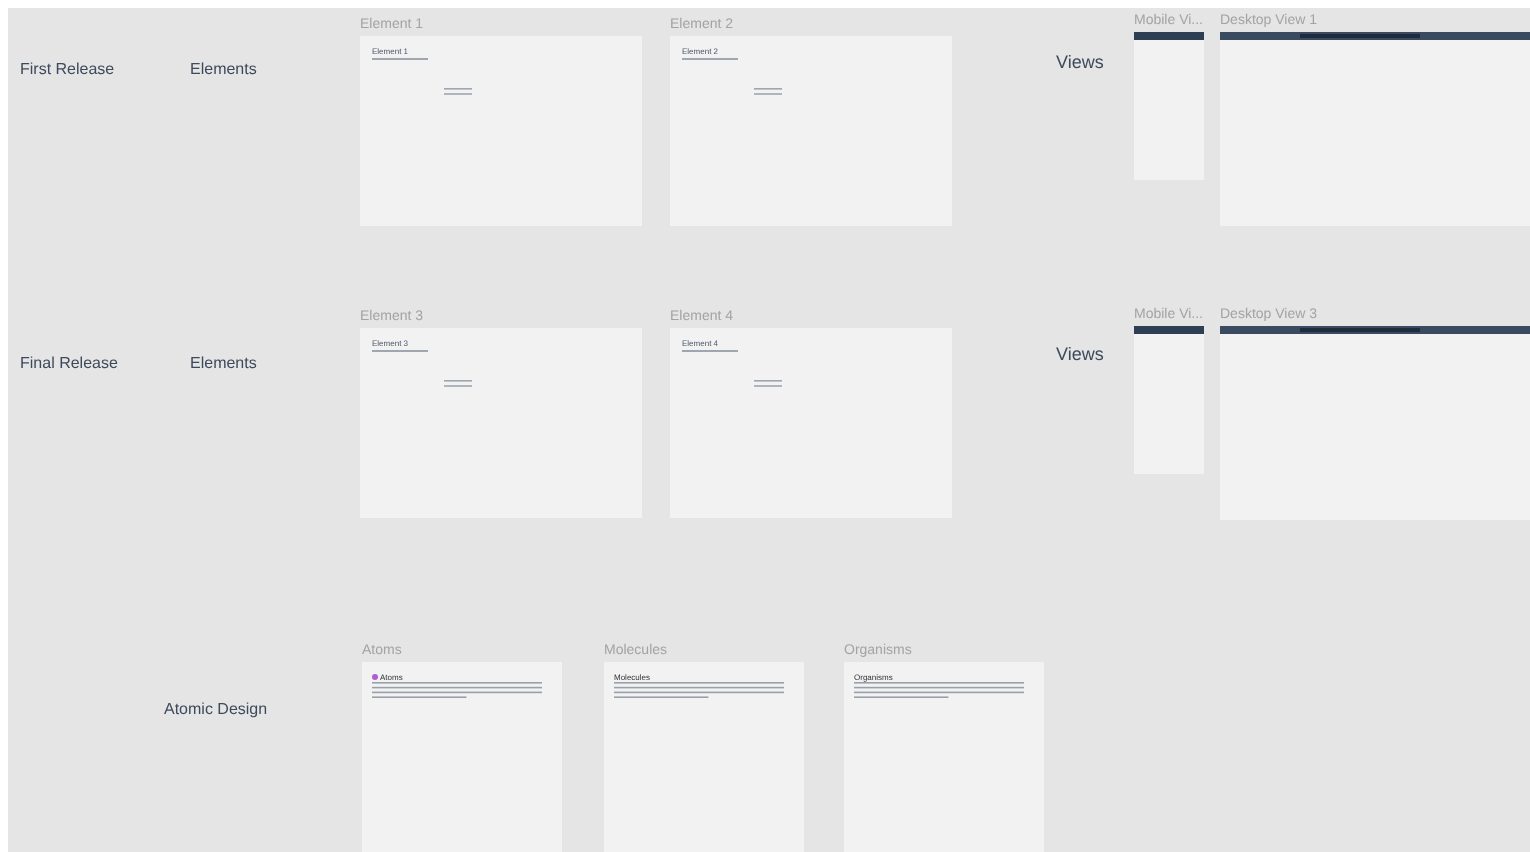 The width and height of the screenshot is (1530, 852). What do you see at coordinates (216, 710) in the screenshot?
I see `row-label: Atomic Design` at bounding box center [216, 710].